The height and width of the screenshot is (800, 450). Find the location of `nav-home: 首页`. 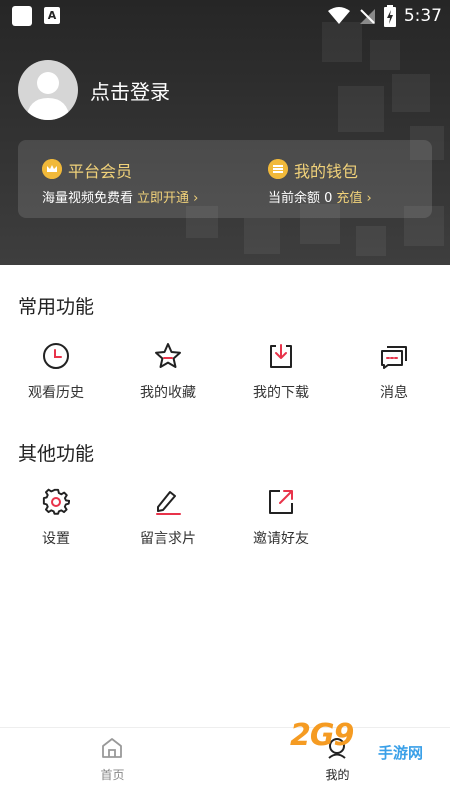

nav-home: 首页 is located at coordinates (112, 764).